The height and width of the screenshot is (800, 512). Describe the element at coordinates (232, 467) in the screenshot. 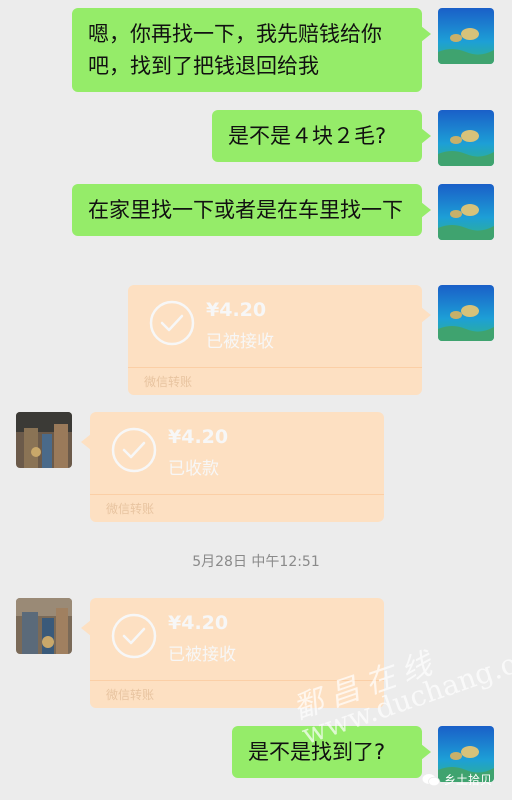

I see `transfer-card-incoming: ¥4.20 已收款 微信转账` at that location.